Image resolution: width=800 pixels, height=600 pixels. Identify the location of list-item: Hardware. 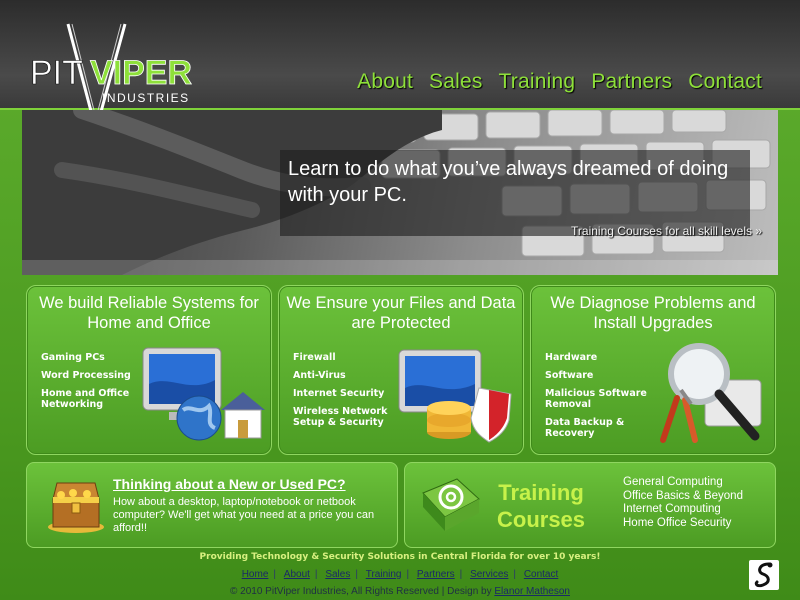
(571, 357).